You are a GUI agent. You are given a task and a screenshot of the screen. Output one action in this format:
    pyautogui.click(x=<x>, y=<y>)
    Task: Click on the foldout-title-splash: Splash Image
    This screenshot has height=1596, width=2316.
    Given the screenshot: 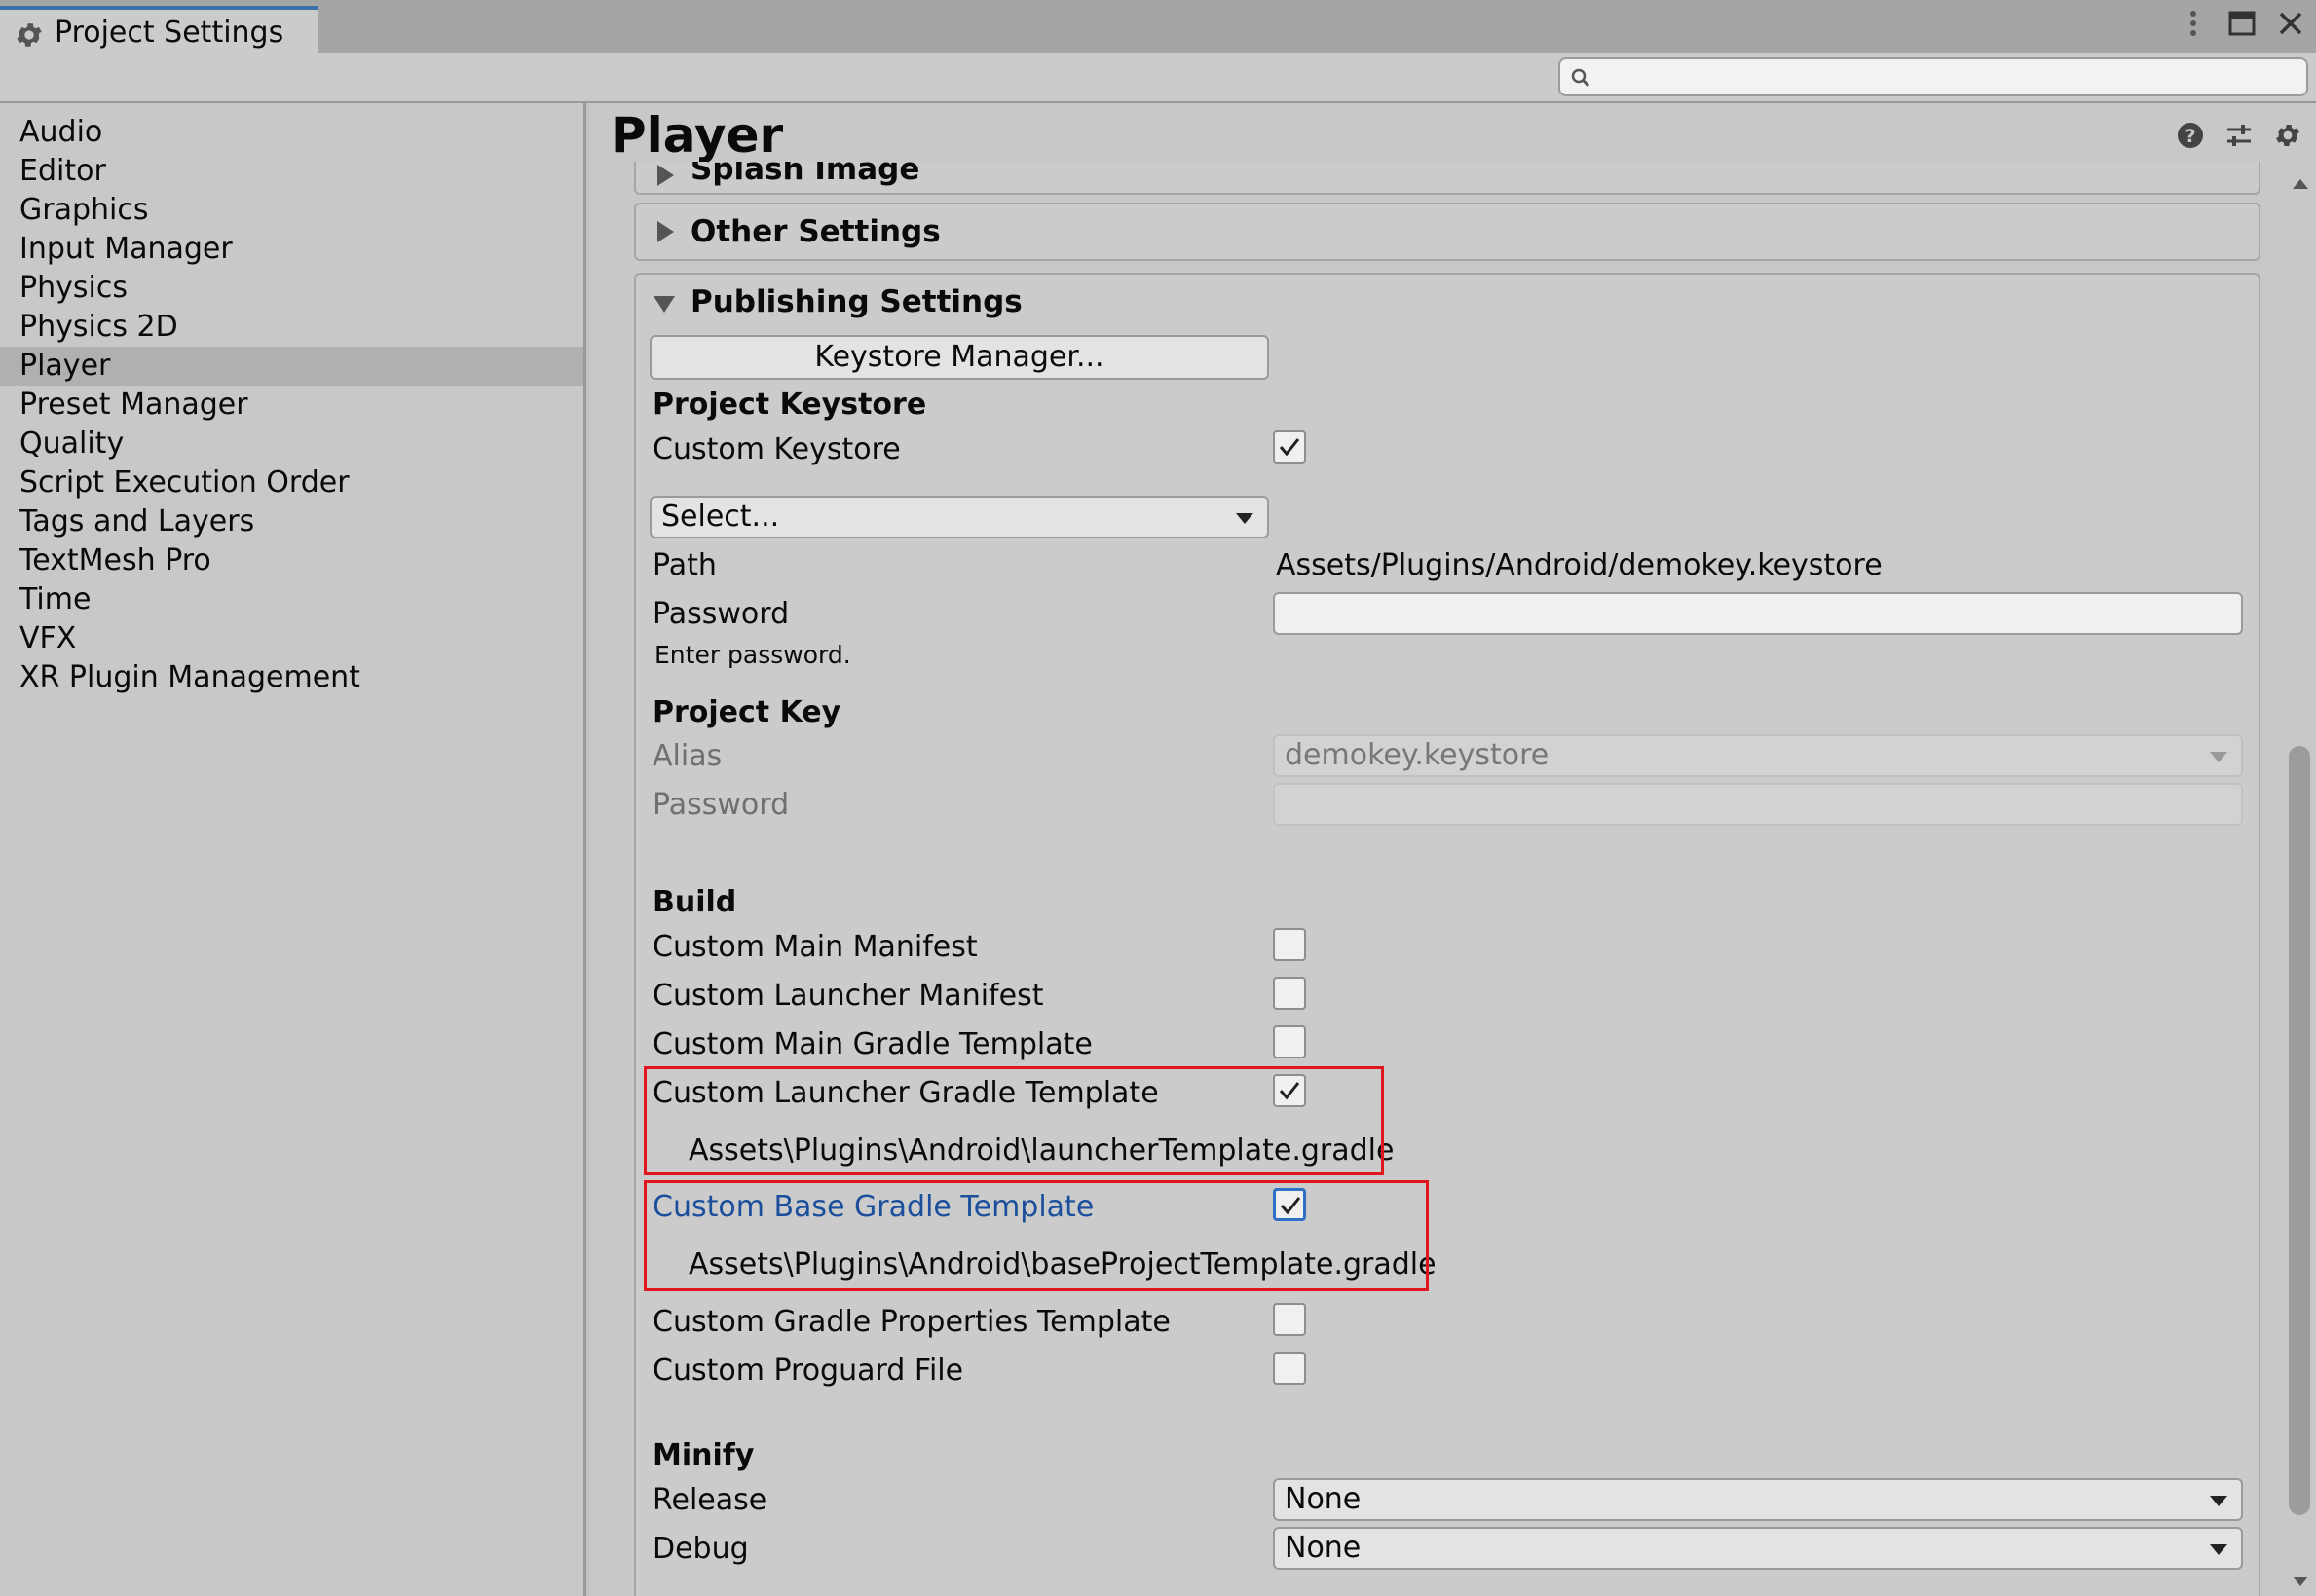 What is the action you would take?
    pyautogui.click(x=805, y=175)
    